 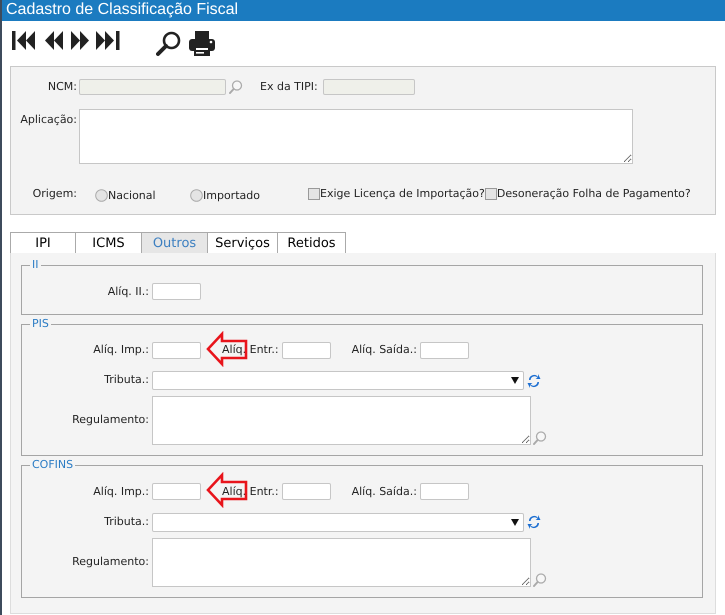 I want to click on checkbox-option: Desoneração Folha de Pagamento?, so click(x=587, y=194).